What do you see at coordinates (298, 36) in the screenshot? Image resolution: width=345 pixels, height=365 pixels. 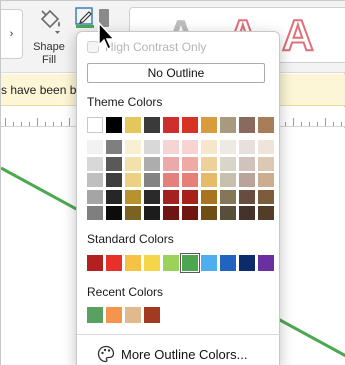 I see `text-style-red-outline-2: A` at bounding box center [298, 36].